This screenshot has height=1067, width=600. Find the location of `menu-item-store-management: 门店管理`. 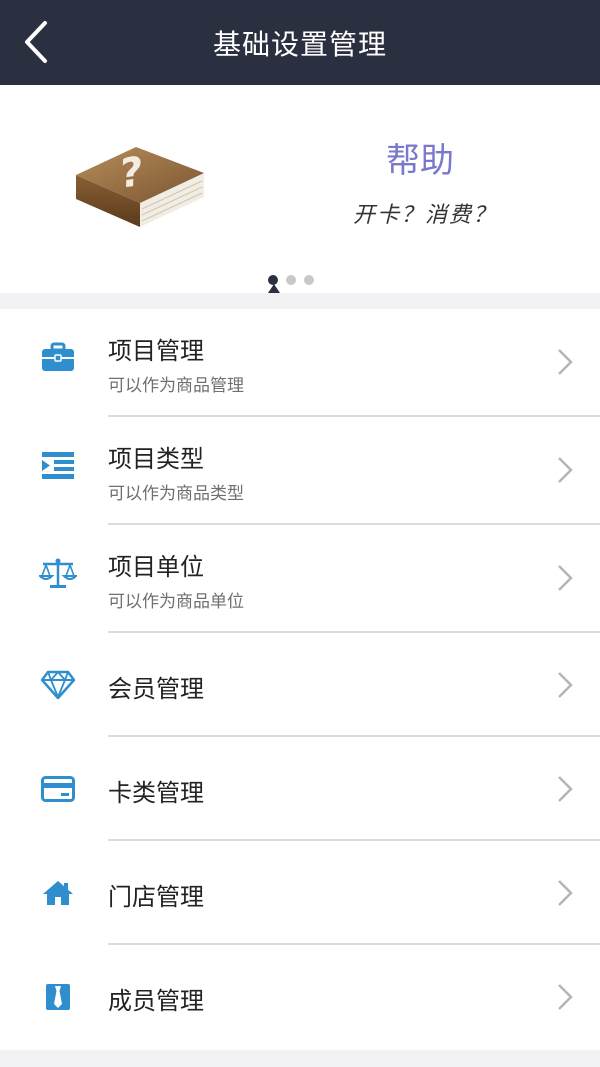

menu-item-store-management: 门店管理 is located at coordinates (300, 893).